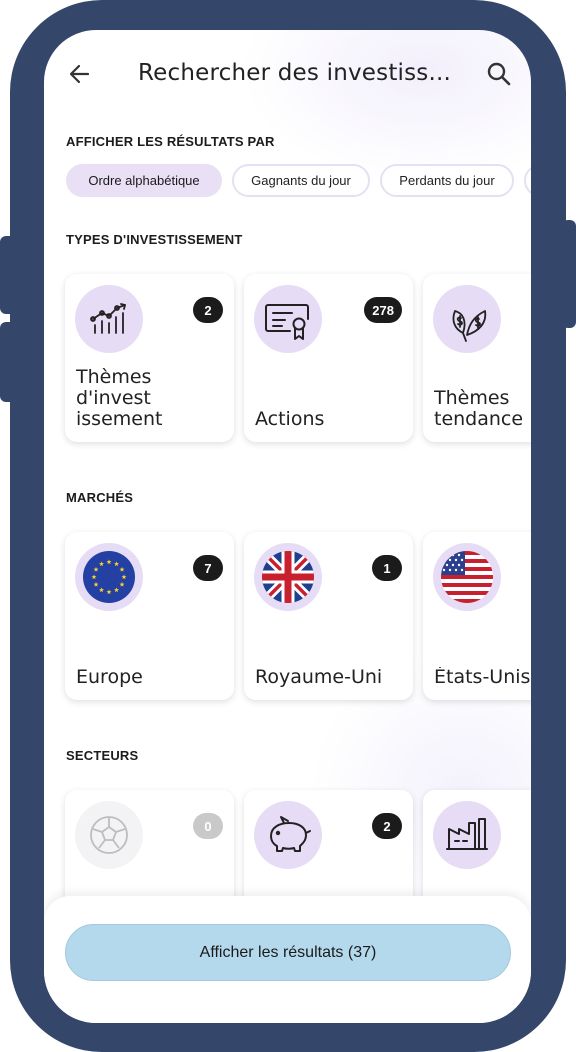 This screenshot has width=576, height=1052. I want to click on market-card-us: États-Unis, so click(477, 616).